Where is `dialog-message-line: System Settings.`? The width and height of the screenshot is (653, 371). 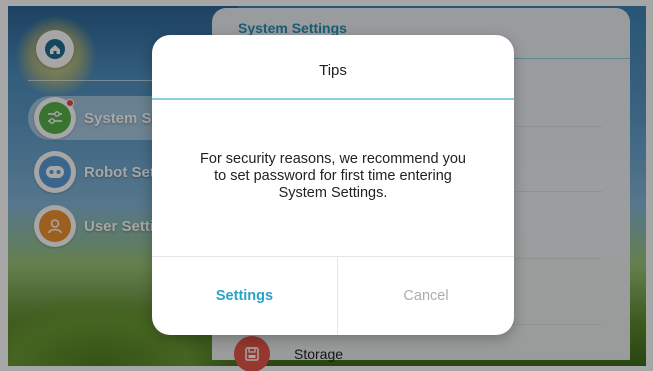 dialog-message-line: System Settings. is located at coordinates (333, 193).